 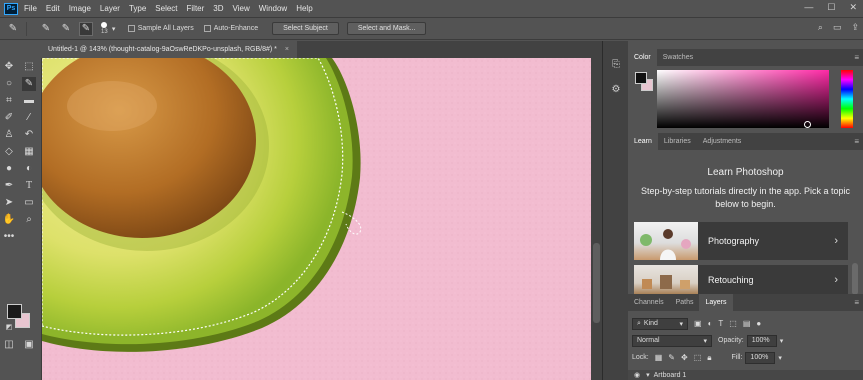 What do you see at coordinates (160, 28) in the screenshot?
I see `sample-all-layers-checkbox: Sample All Layers` at bounding box center [160, 28].